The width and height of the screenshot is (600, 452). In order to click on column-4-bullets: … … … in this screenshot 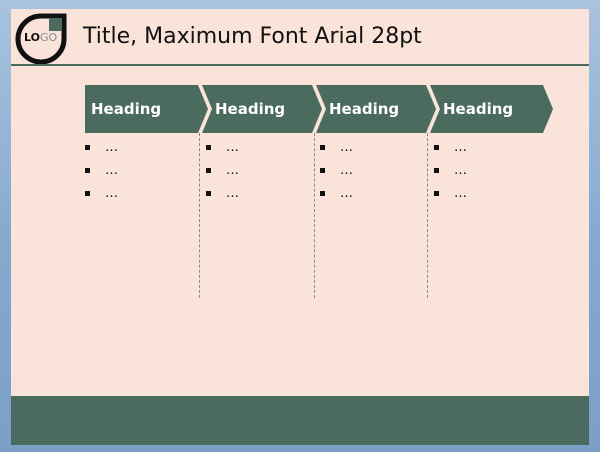, I will do `click(450, 172)`.